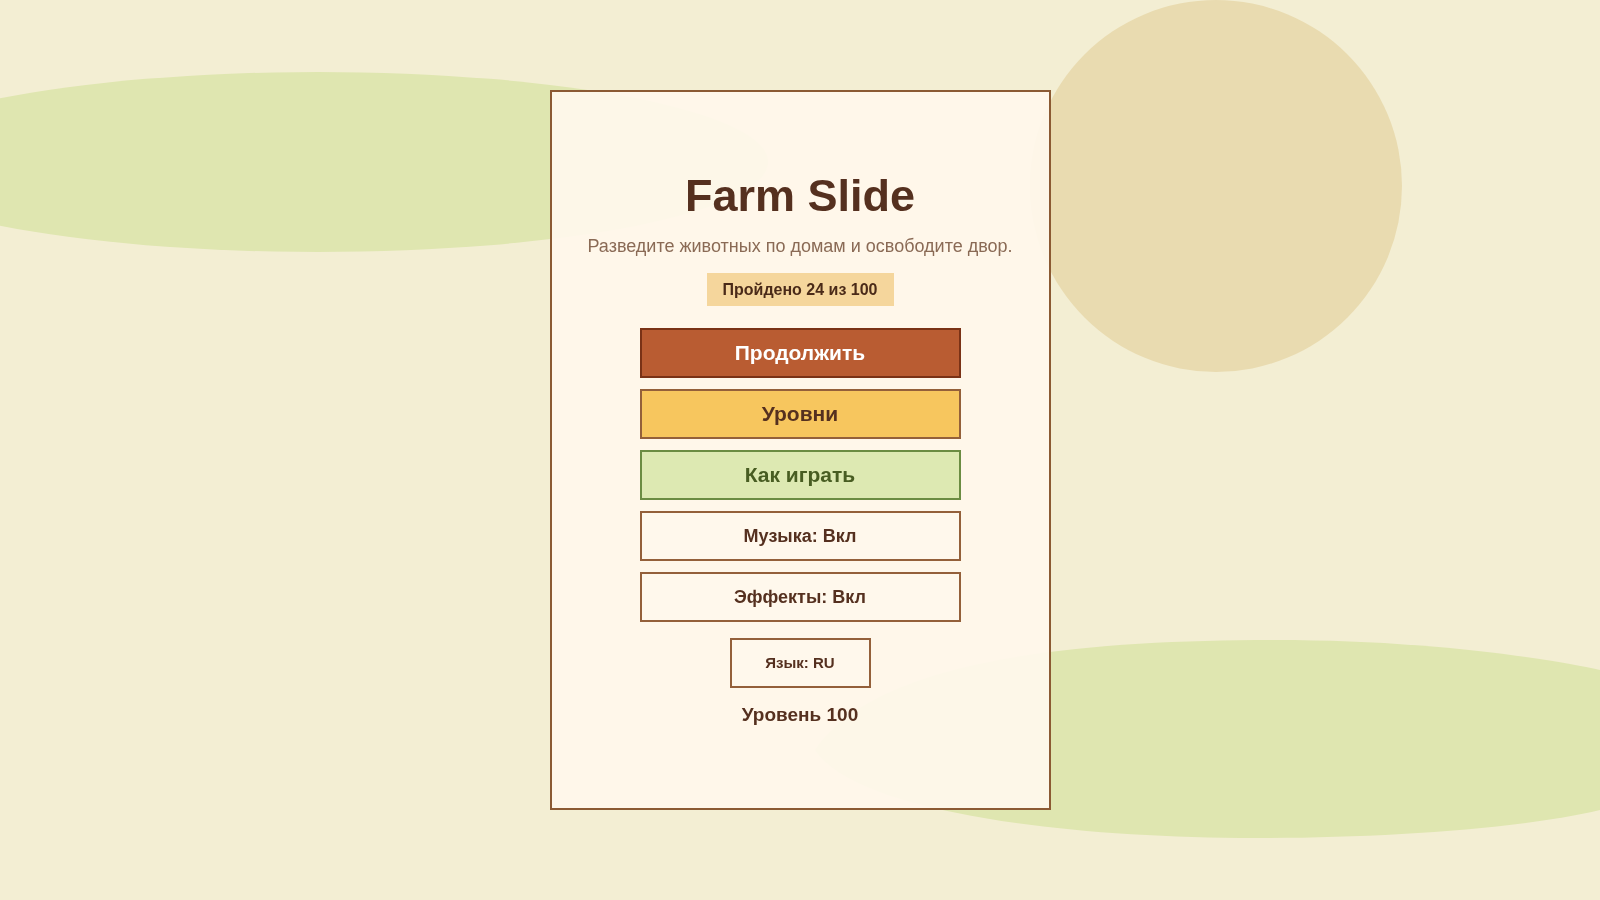 The image size is (1600, 900). Describe the element at coordinates (800, 414) in the screenshot. I see `levels-button: Уровни` at that location.